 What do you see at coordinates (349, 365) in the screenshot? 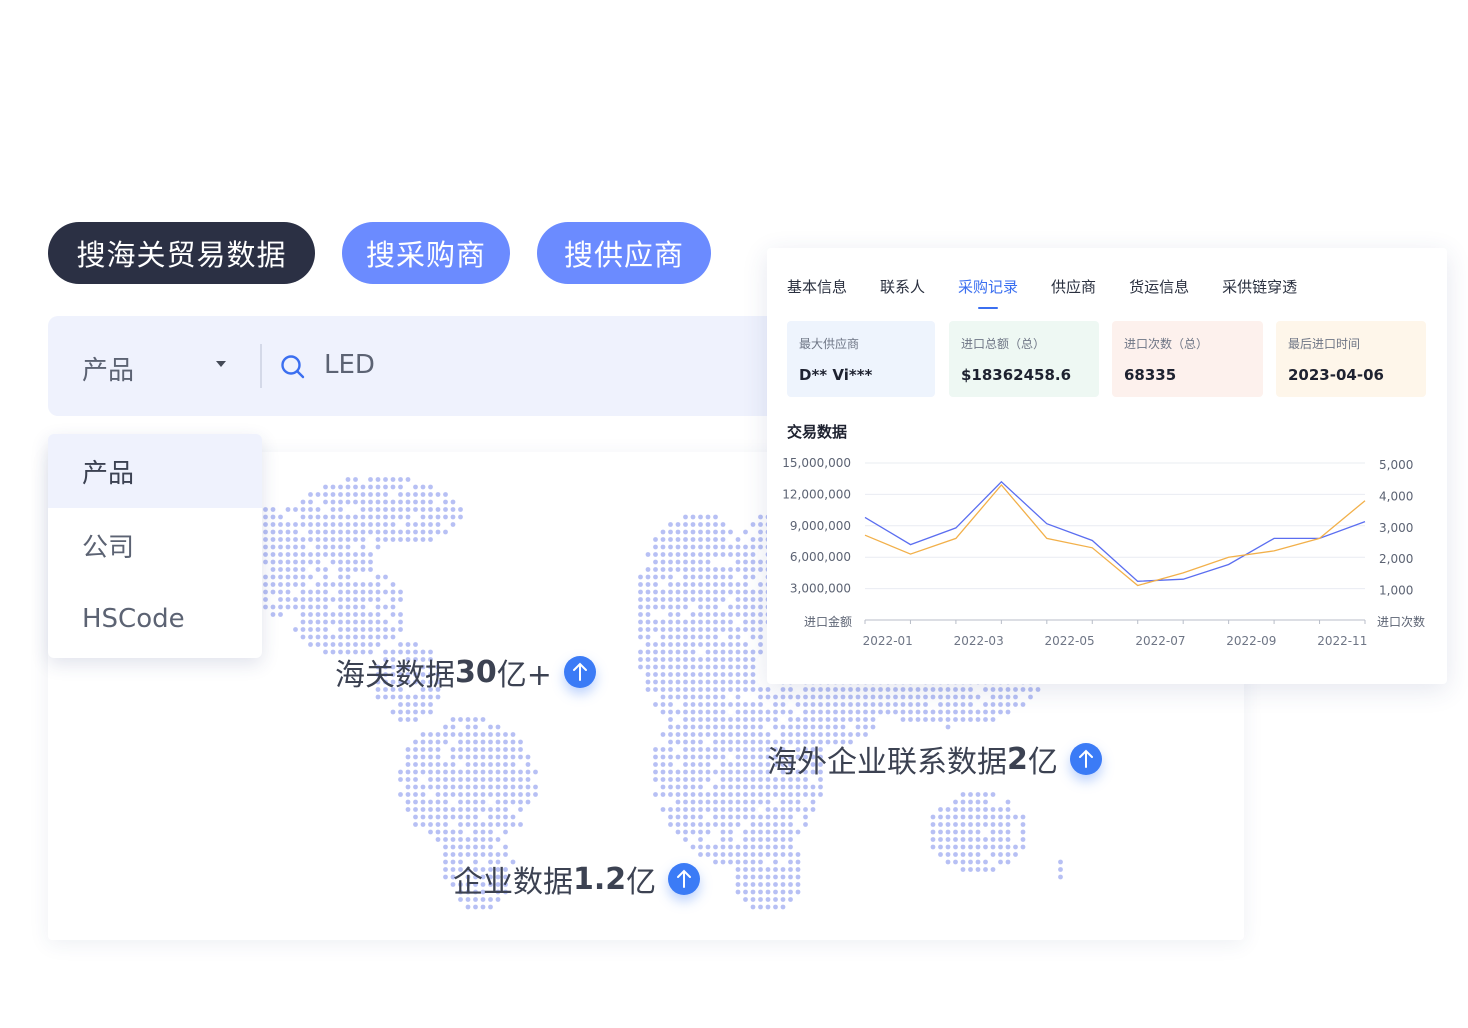
I see `search-input: LED` at bounding box center [349, 365].